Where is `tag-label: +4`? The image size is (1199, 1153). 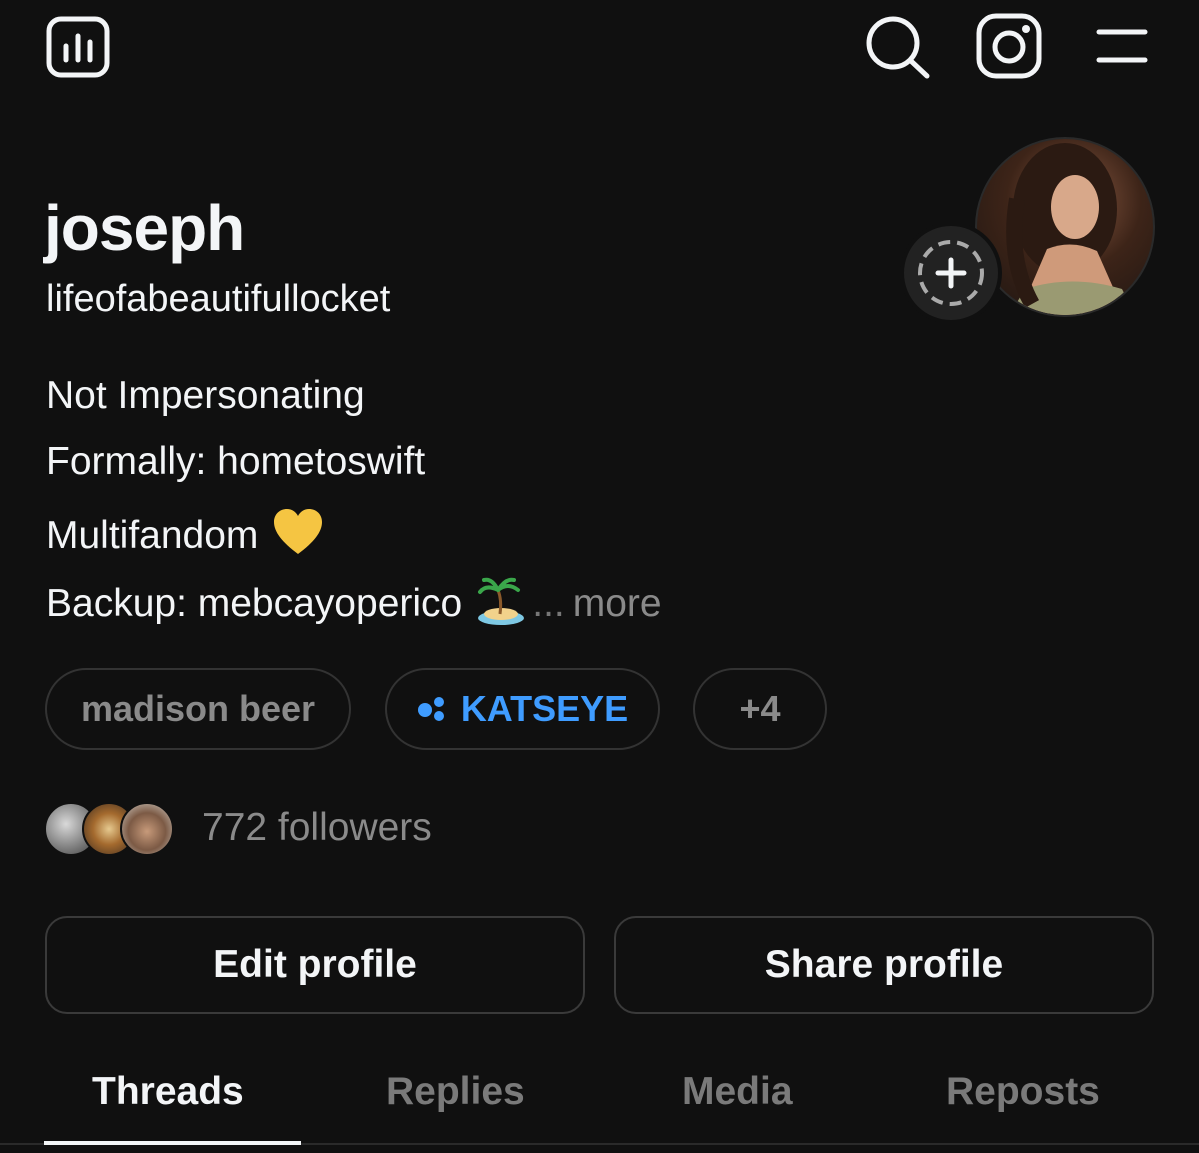 tag-label: +4 is located at coordinates (760, 708).